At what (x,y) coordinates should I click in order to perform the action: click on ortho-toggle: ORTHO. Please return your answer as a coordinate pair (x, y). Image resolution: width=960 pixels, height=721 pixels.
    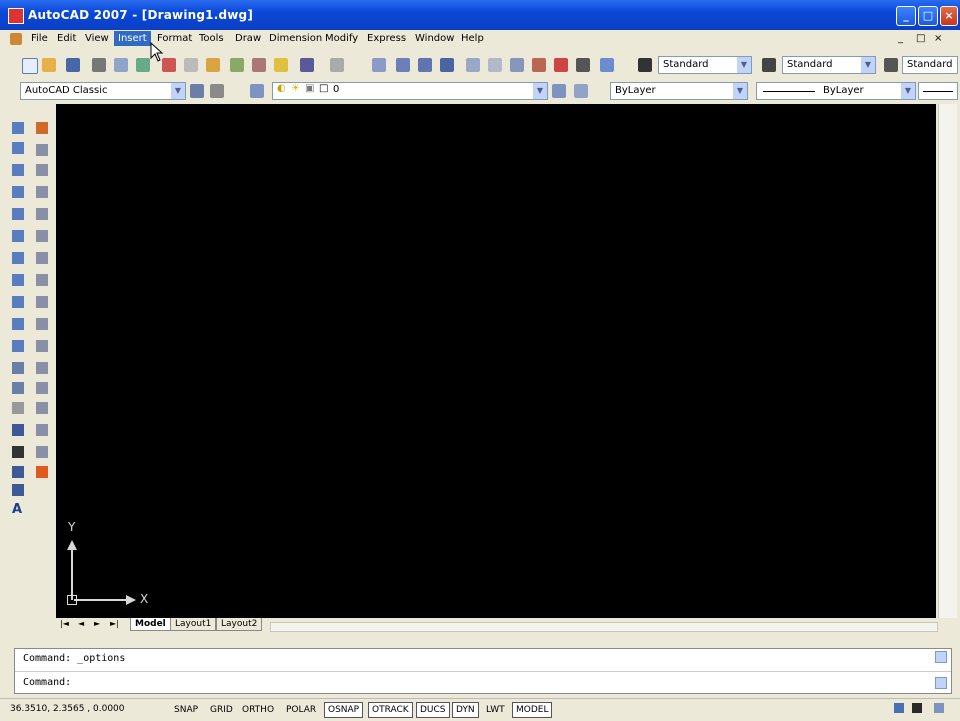
    Looking at the image, I should click on (258, 710).